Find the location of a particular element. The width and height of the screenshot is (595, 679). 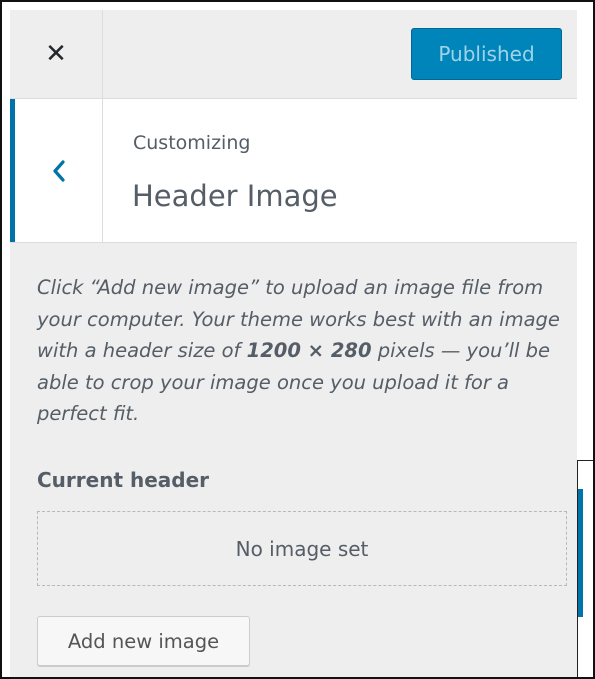

adjacent-panel-edge is located at coordinates (585, 568).